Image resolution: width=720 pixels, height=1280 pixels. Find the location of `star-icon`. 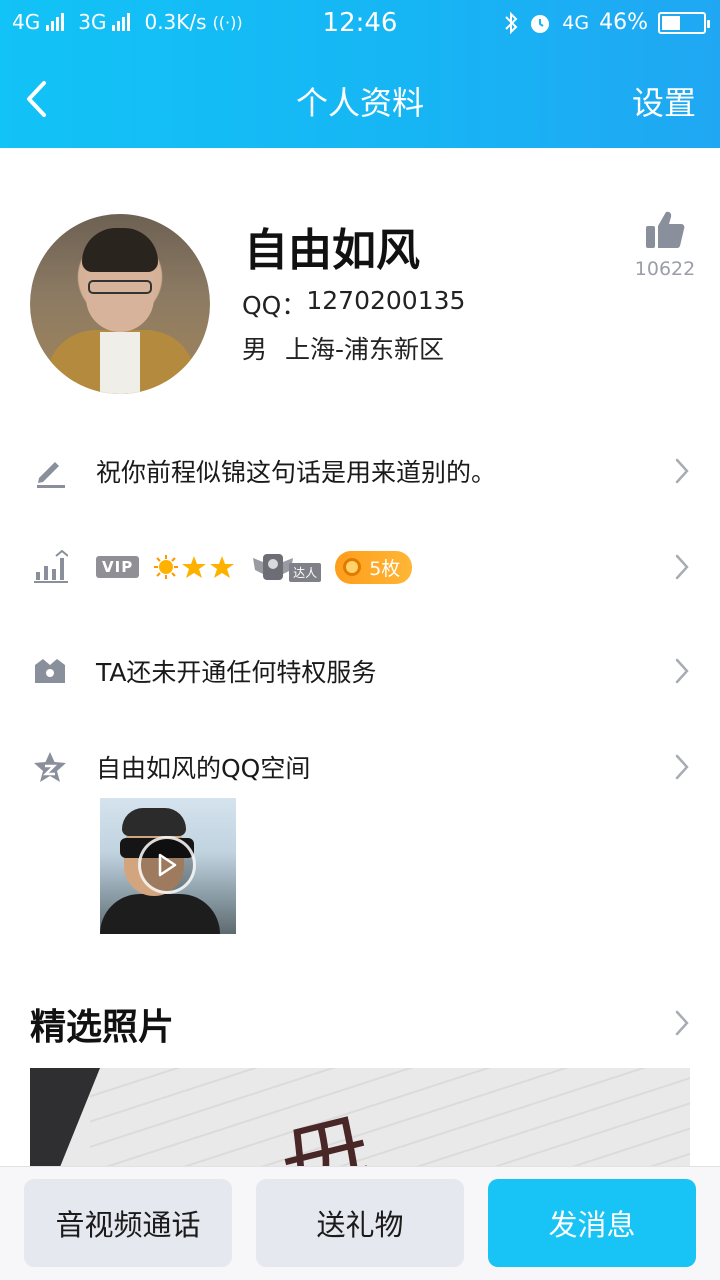

star-icon is located at coordinates (50, 767).